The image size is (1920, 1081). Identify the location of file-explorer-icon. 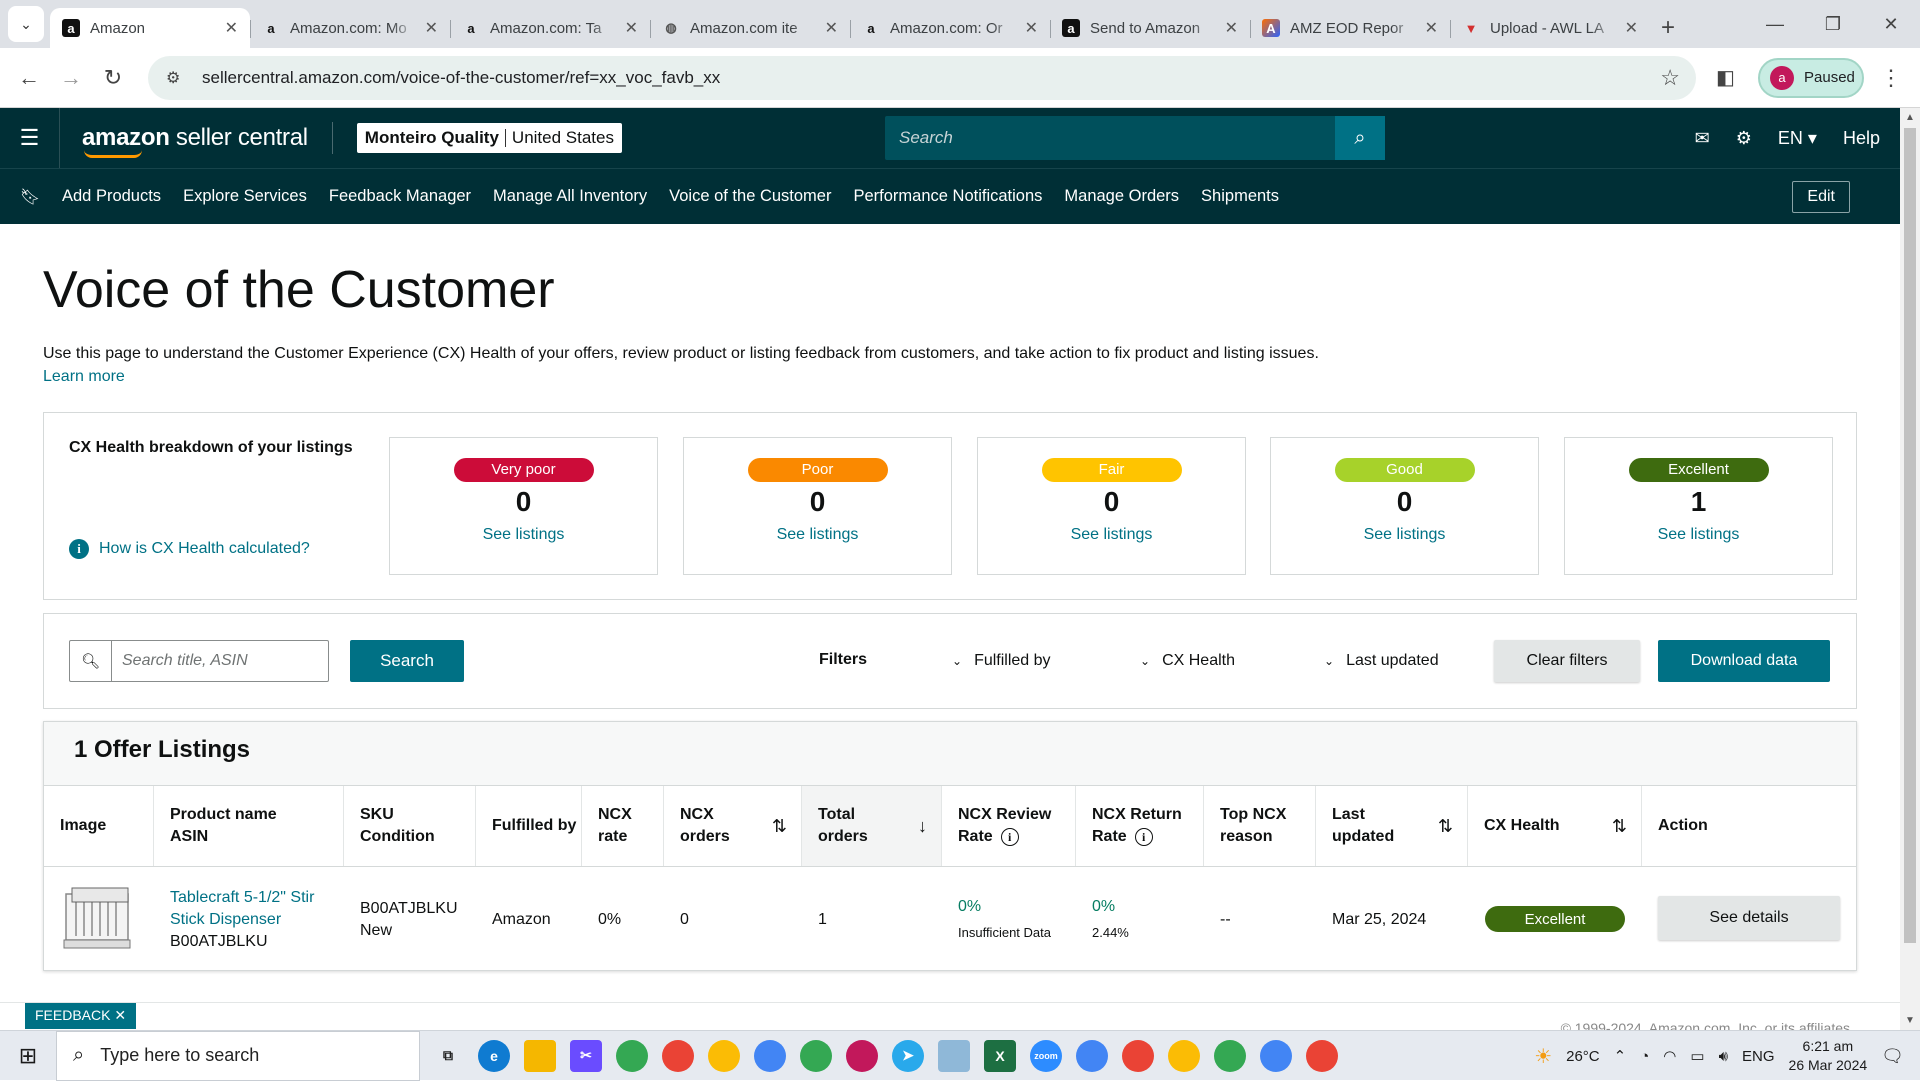
(540, 1055).